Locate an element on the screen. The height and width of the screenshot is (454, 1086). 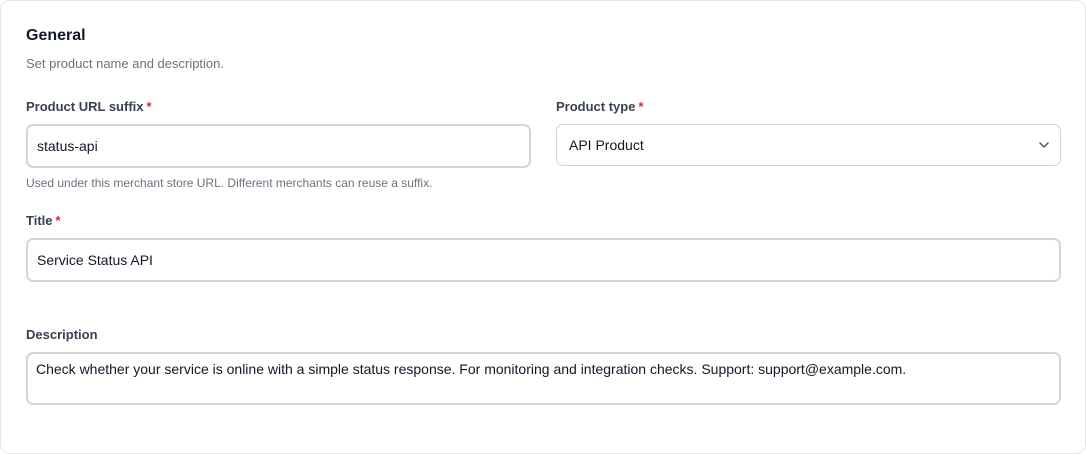
url-suffix-label: Product URL suffix * is located at coordinates (89, 106).